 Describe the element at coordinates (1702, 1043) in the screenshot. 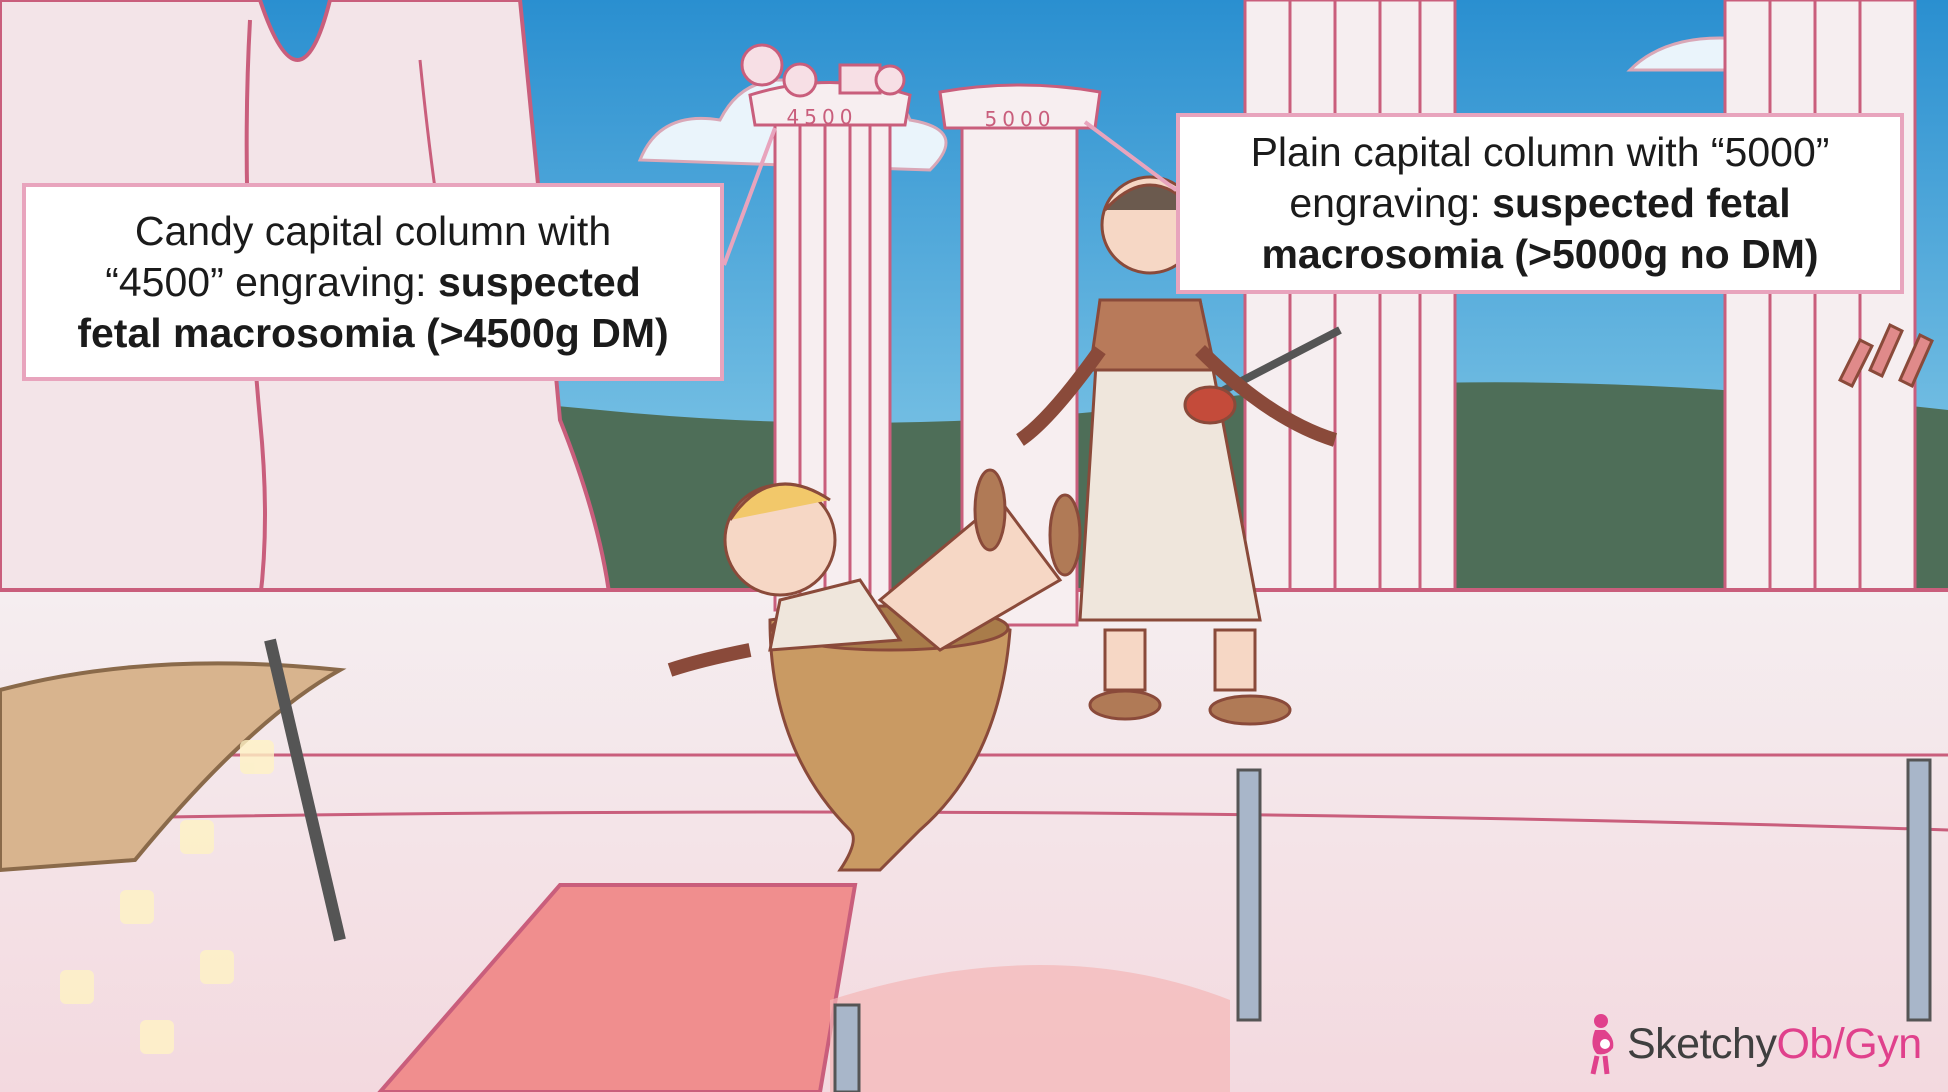

I see `logo-text-sketchy: Sketchy` at that location.